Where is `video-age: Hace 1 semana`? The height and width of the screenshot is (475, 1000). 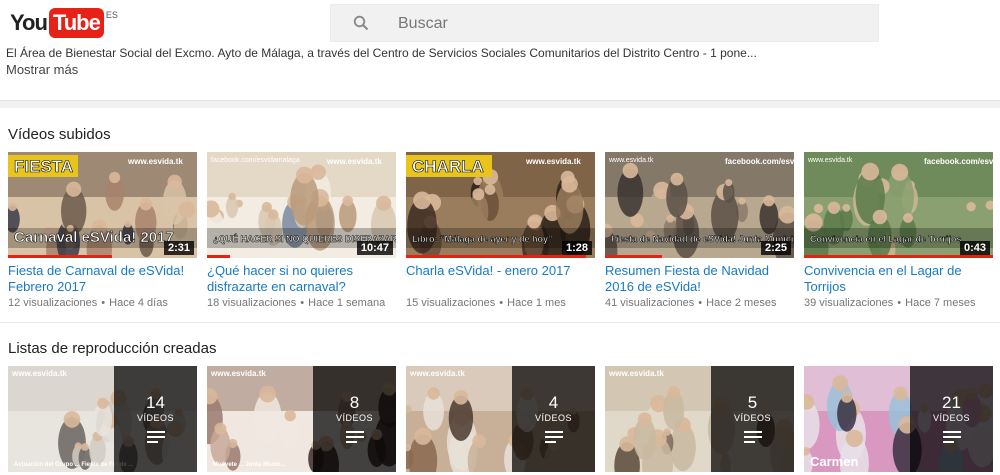
video-age: Hace 1 semana is located at coordinates (347, 303).